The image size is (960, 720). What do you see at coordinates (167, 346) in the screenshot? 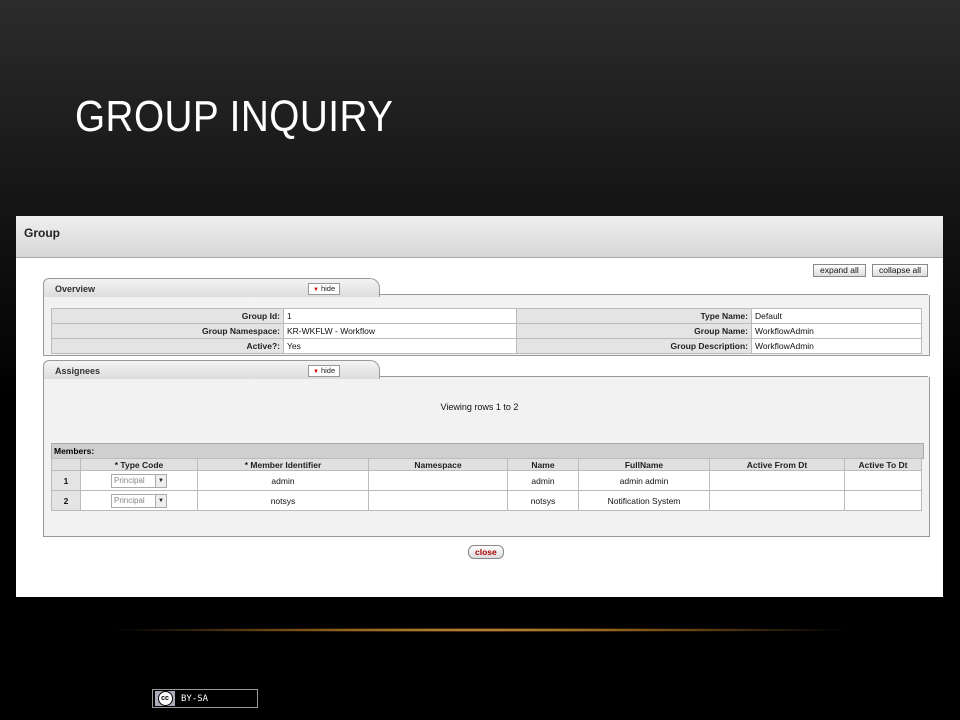
I see `active-label: Active?:` at bounding box center [167, 346].